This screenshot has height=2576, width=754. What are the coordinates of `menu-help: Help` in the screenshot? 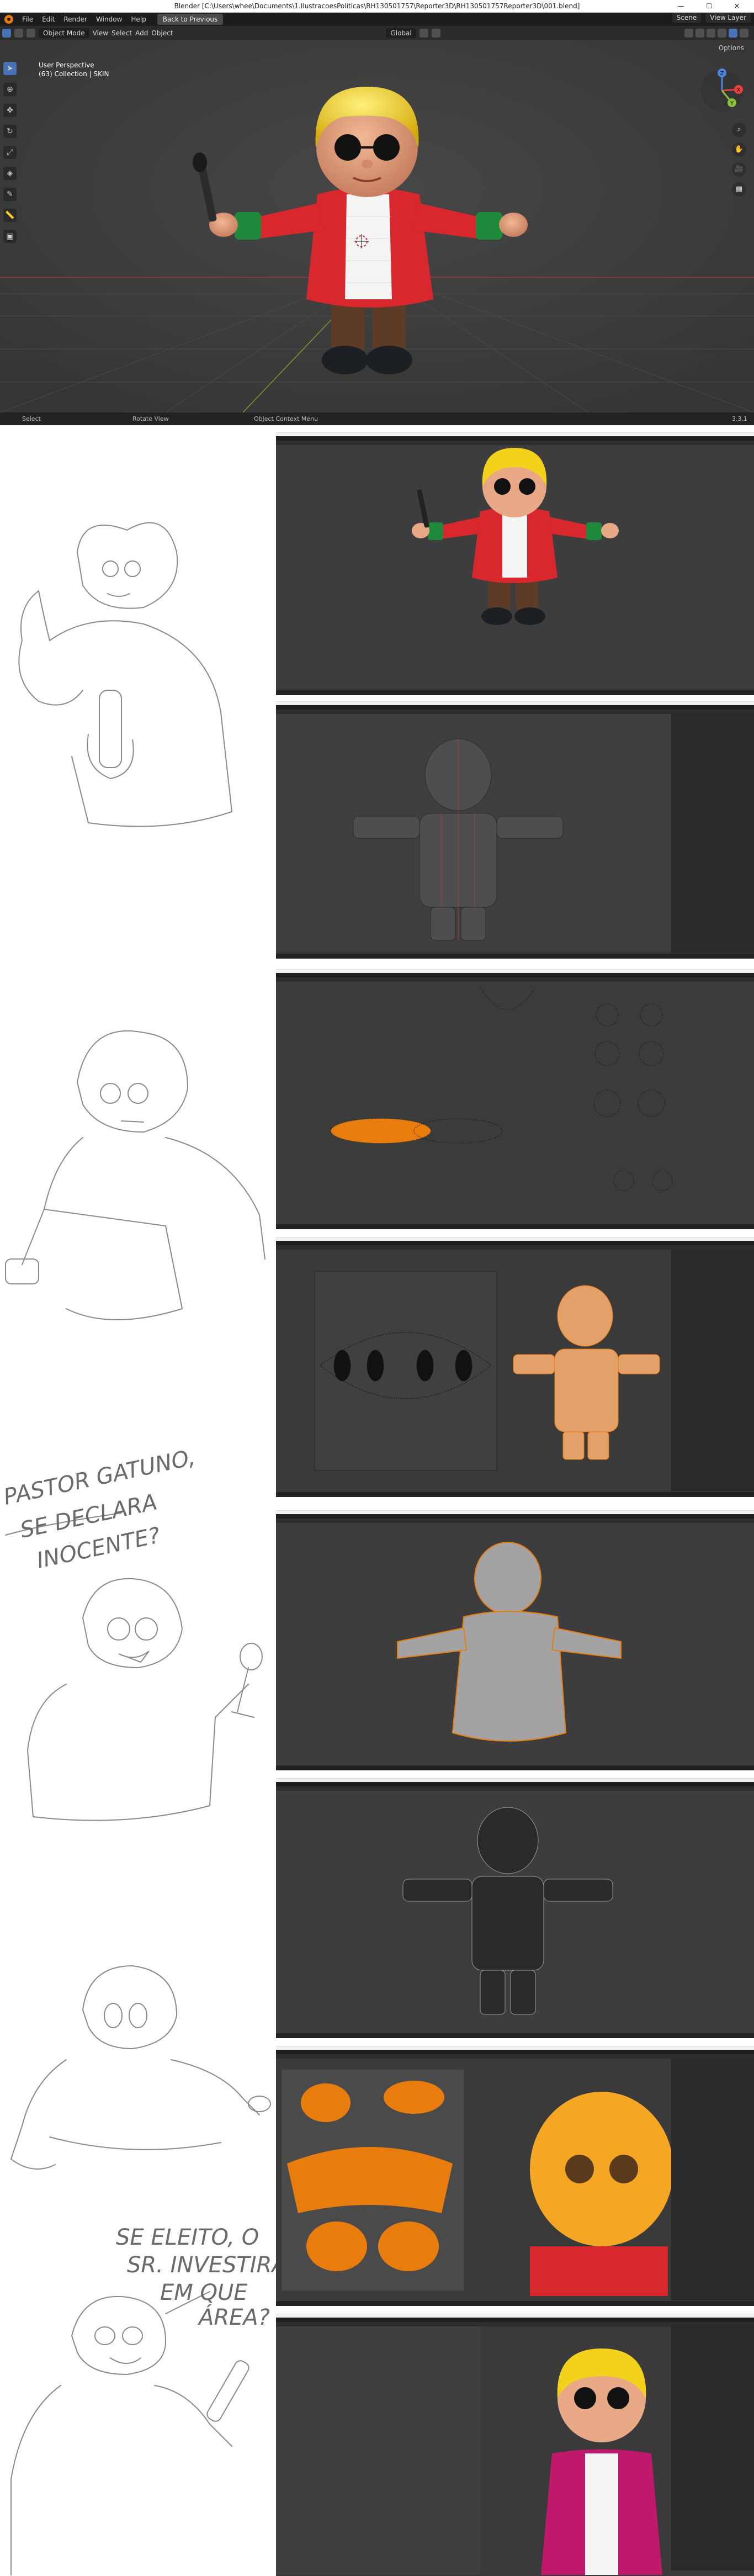 It's located at (138, 19).